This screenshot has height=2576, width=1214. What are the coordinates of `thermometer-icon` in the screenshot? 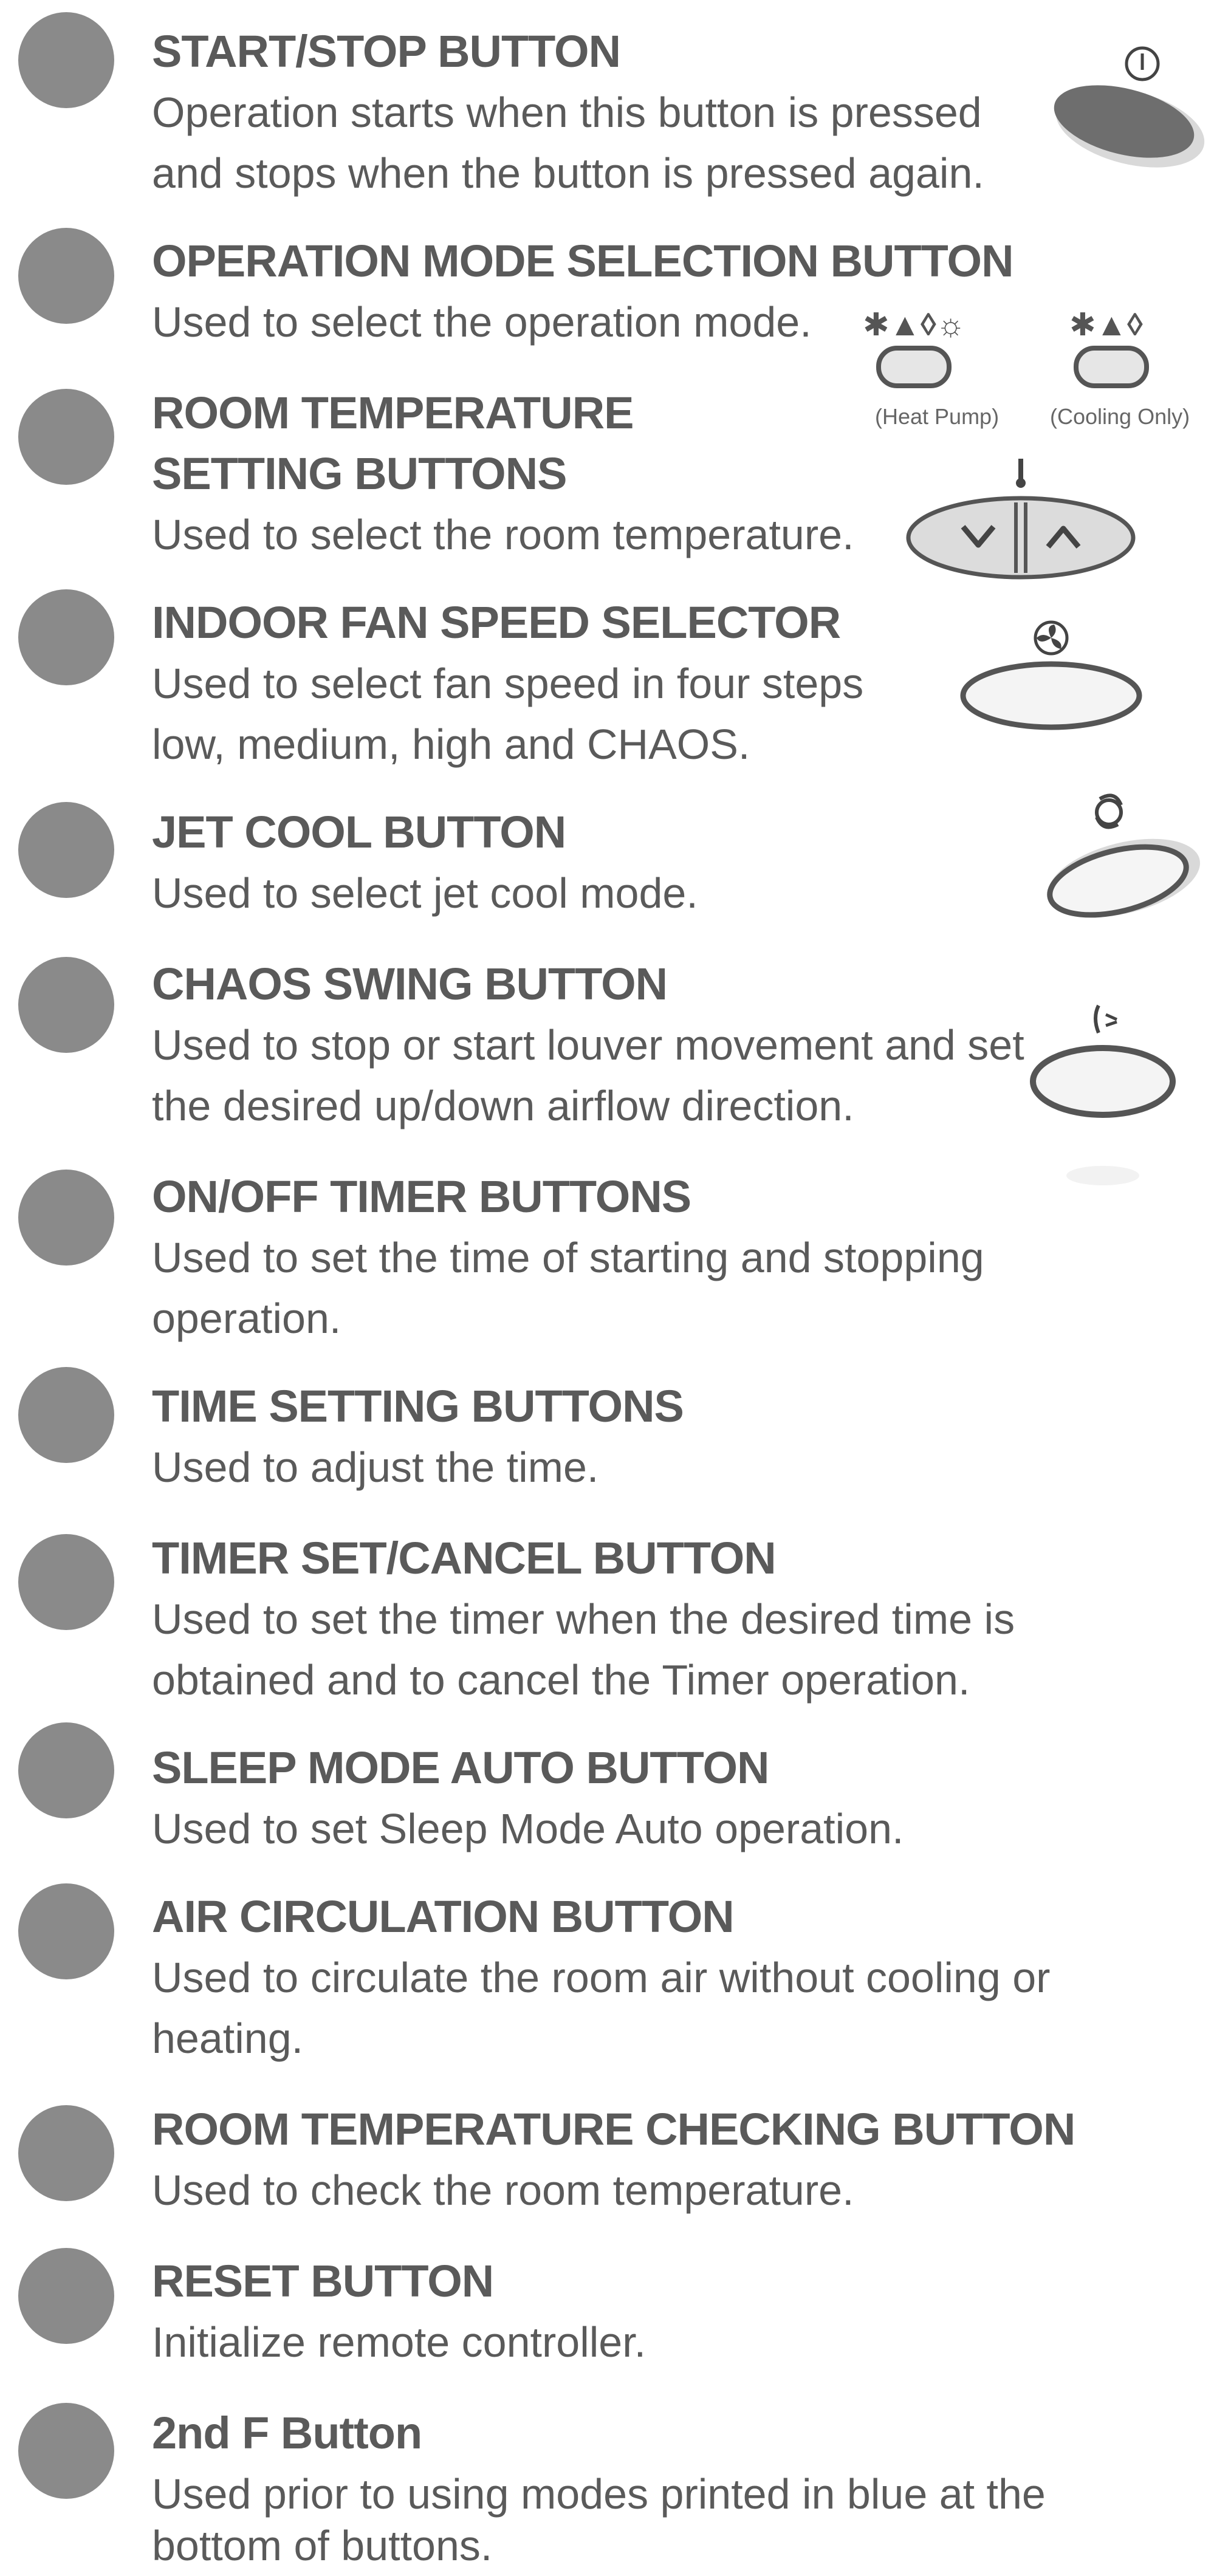 It's located at (1021, 474).